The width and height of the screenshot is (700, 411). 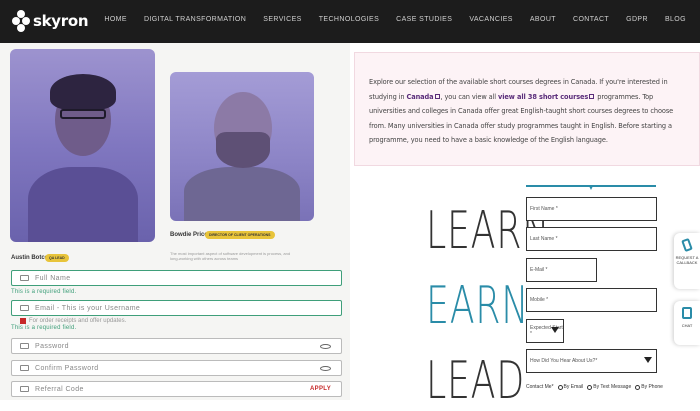 I want to click on callback-label: REQUEST A CALLBACK, so click(x=687, y=260).